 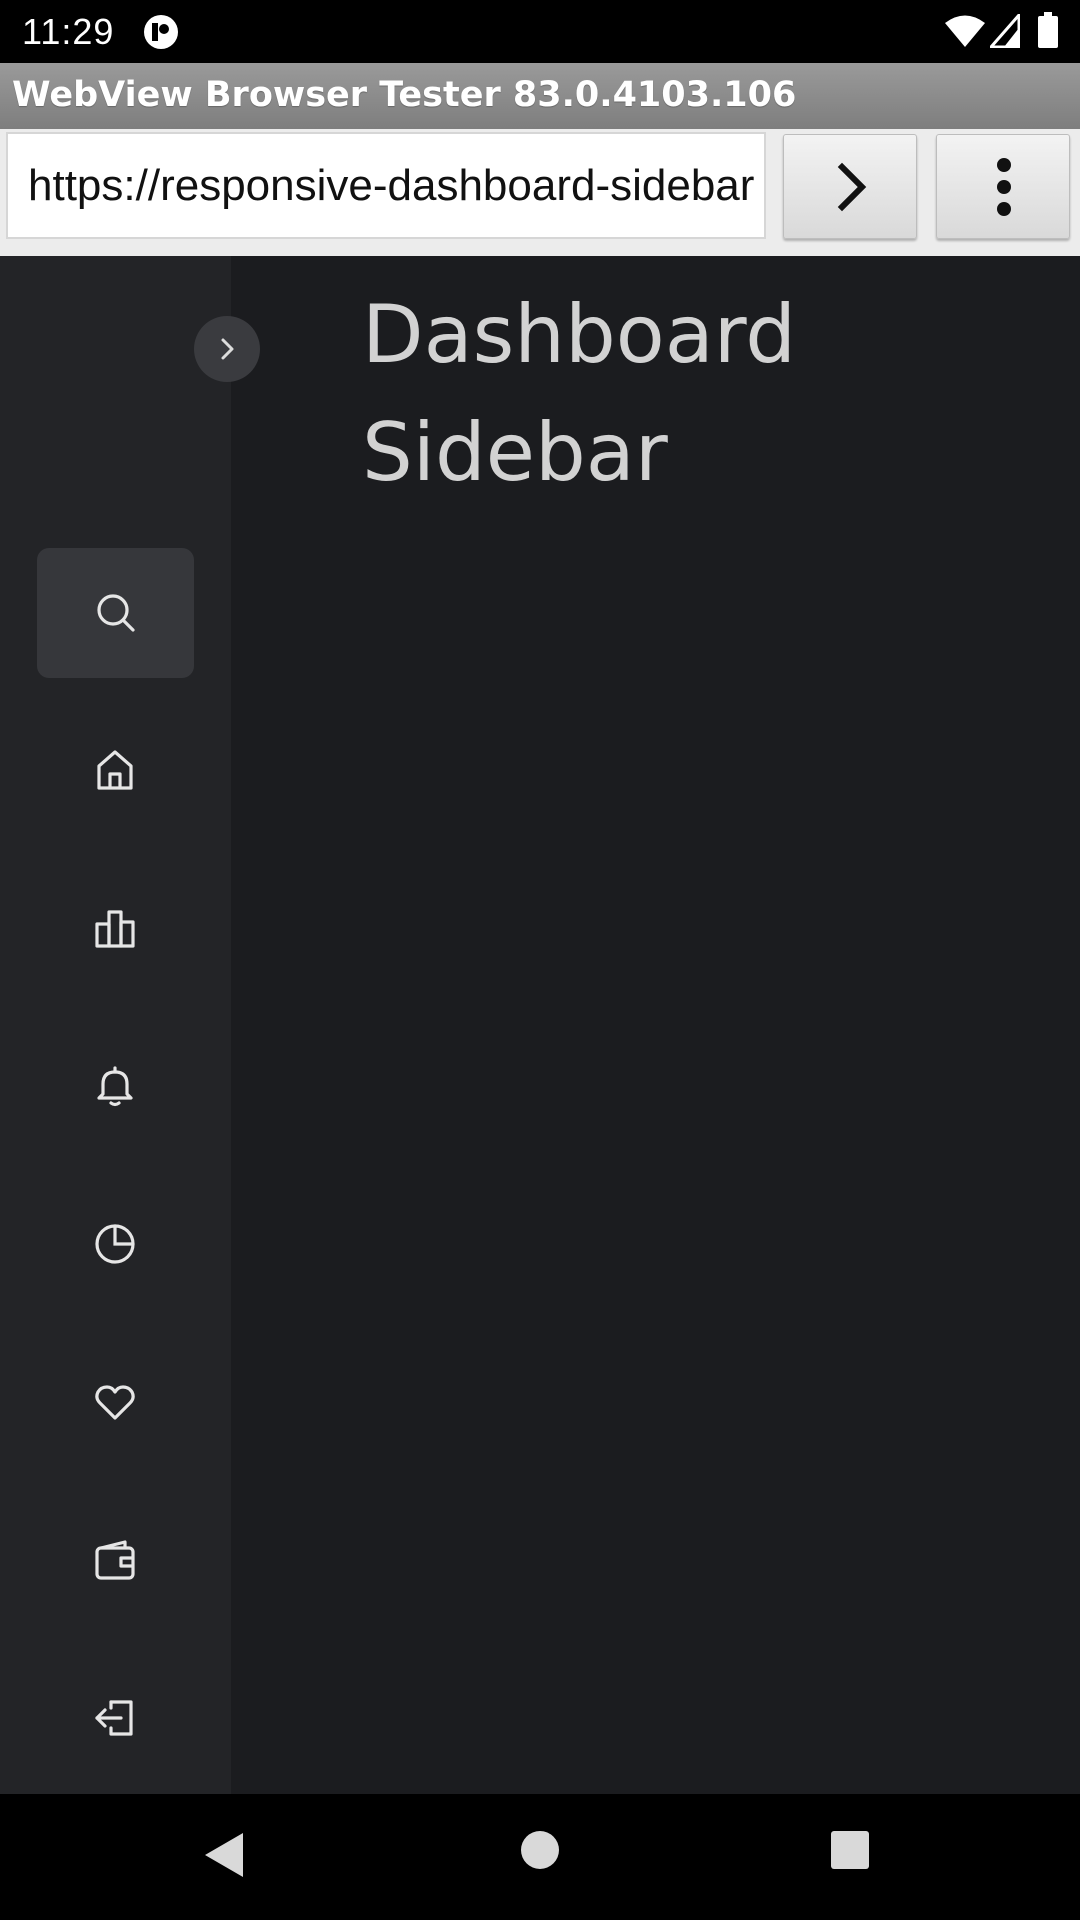 I want to click on sidebar-item-analytics, so click(x=115, y=929).